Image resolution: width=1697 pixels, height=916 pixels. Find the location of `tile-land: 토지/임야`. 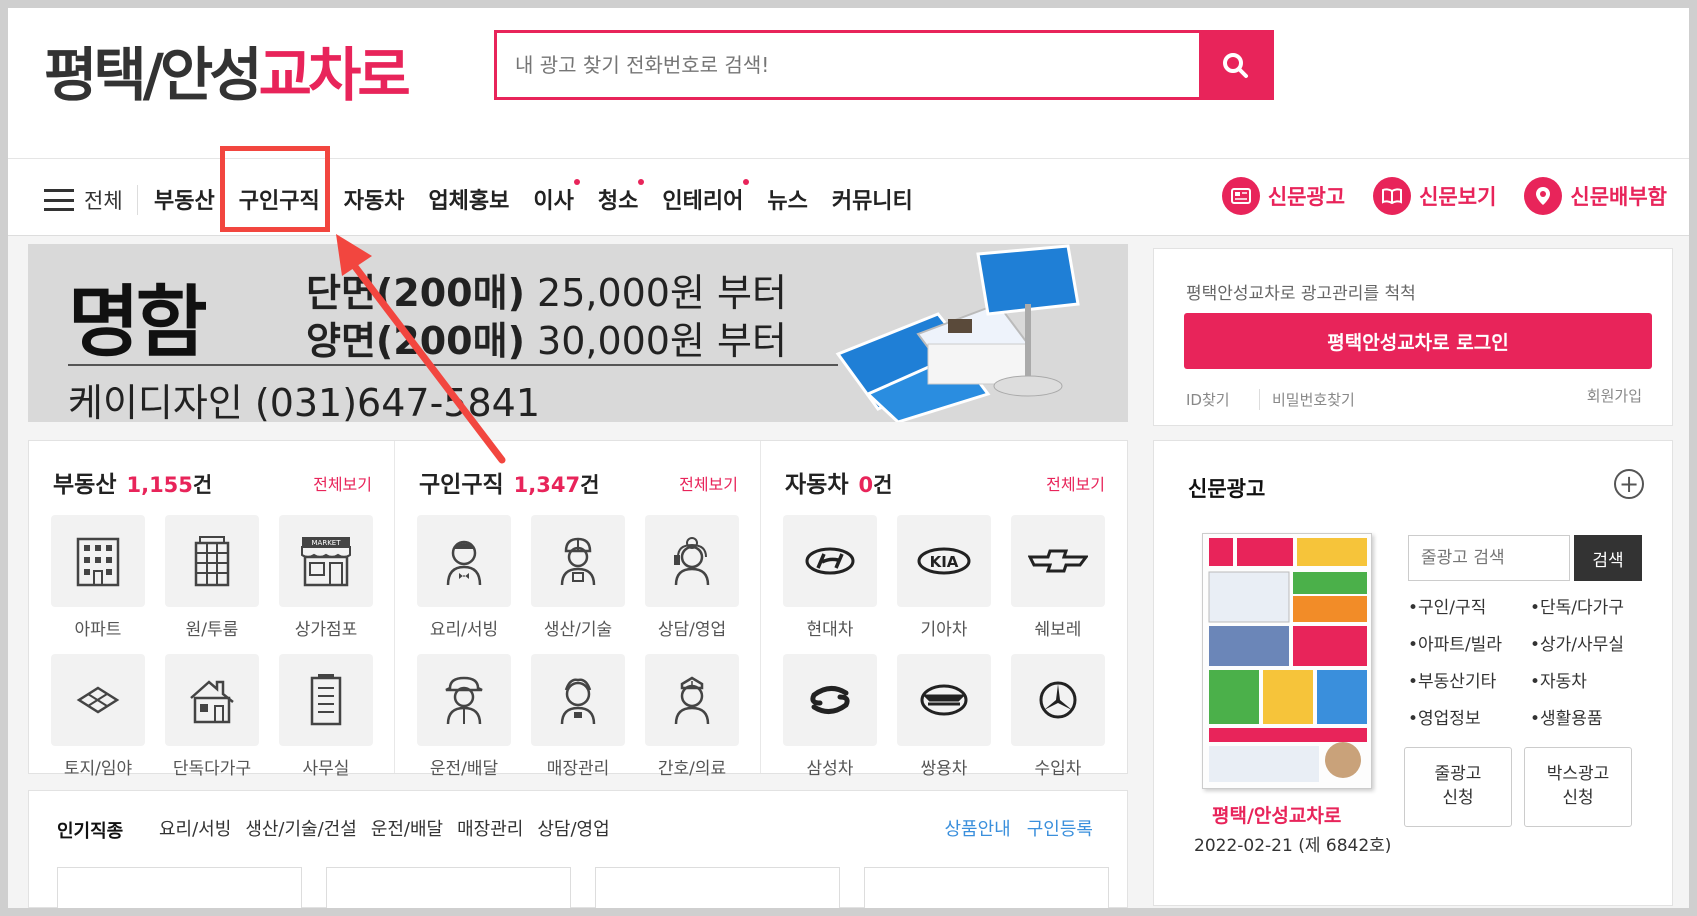

tile-land: 토지/임야 is located at coordinates (98, 716).